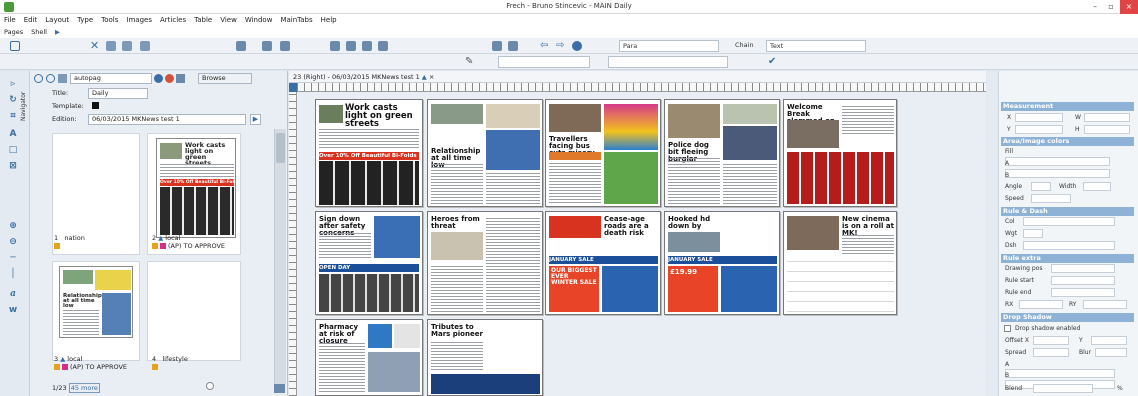 The height and width of the screenshot is (396, 1138). What do you see at coordinates (816, 46) in the screenshot?
I see `text-field: Text` at bounding box center [816, 46].